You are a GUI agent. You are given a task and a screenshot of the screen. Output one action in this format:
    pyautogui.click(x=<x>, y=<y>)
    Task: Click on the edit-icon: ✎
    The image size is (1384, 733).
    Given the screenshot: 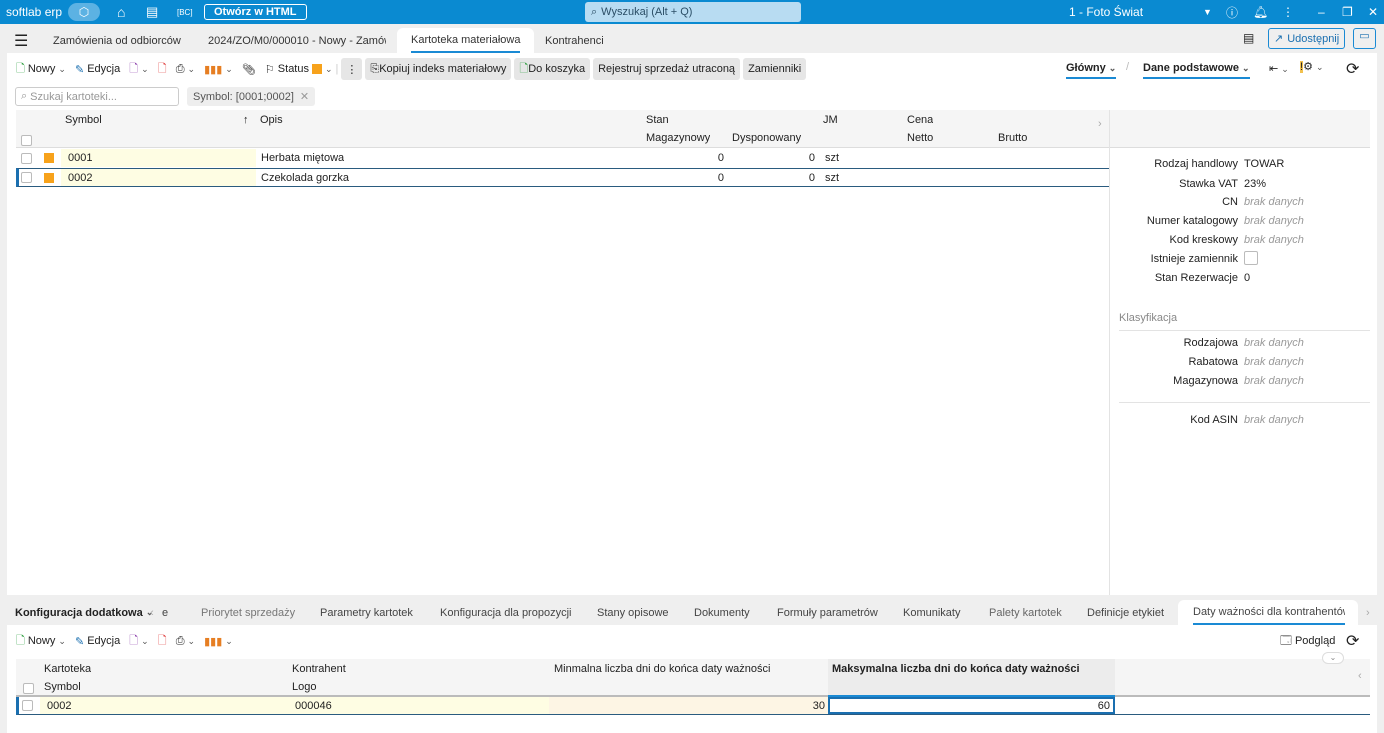 What is the action you would take?
    pyautogui.click(x=79, y=641)
    